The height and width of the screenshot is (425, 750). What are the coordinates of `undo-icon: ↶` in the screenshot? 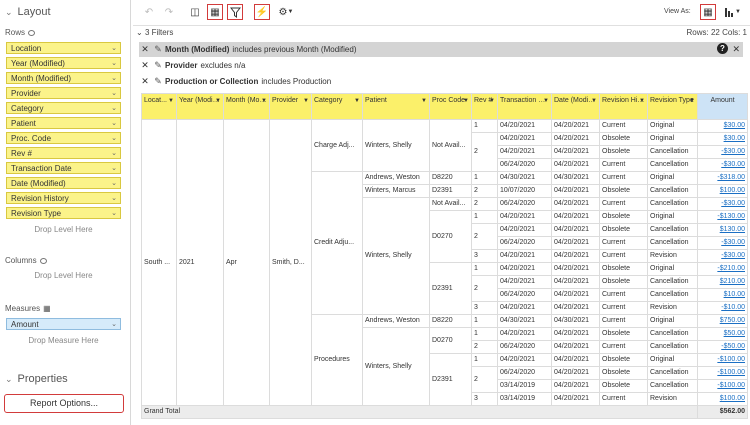 It's located at (149, 12).